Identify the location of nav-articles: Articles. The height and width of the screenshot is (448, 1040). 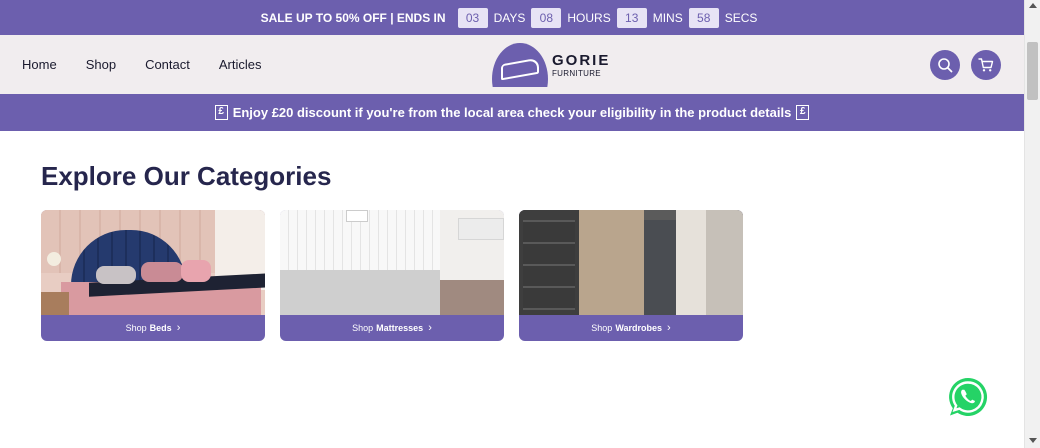
(240, 64).